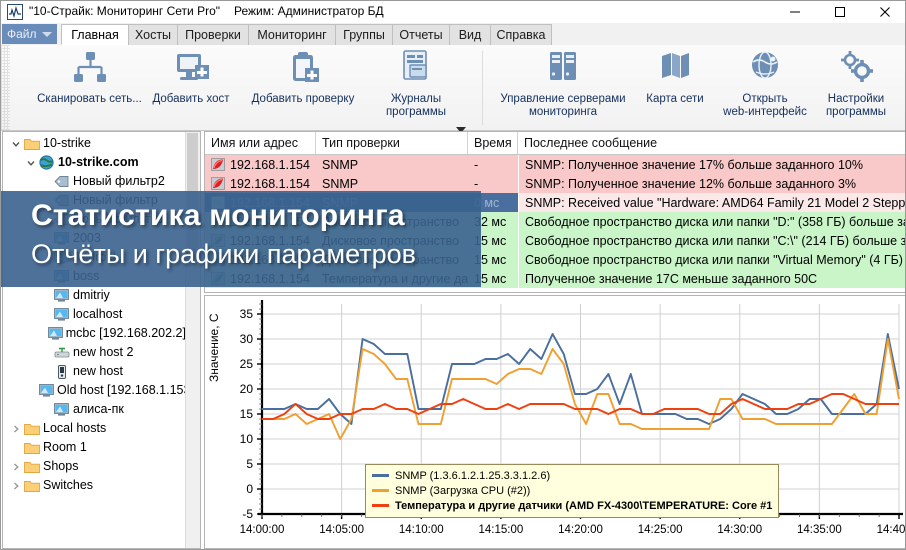  What do you see at coordinates (249, 489) in the screenshot?
I see `svg-text: 0` at bounding box center [249, 489].